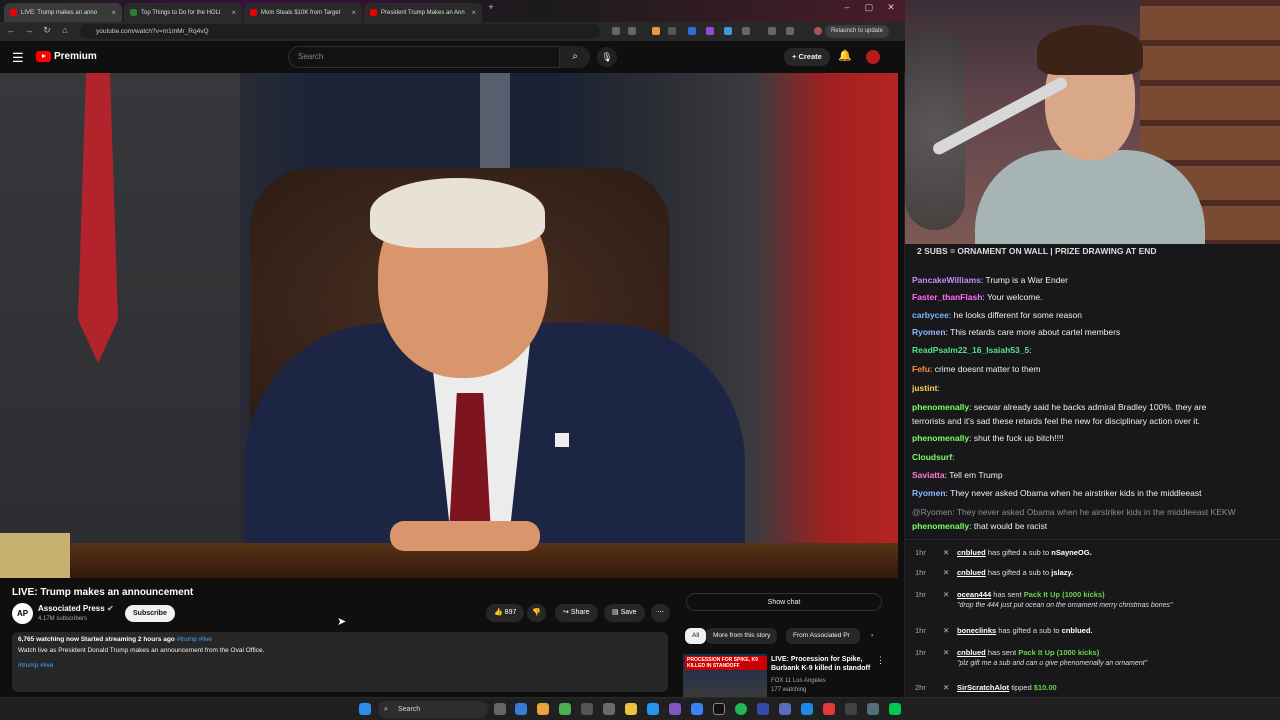  What do you see at coordinates (928, 475) in the screenshot?
I see `chat-username: Saviatta` at bounding box center [928, 475].